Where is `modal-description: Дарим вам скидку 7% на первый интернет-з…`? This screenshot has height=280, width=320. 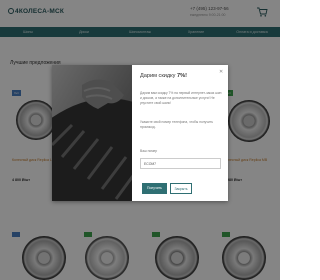 modal-description: Дарим вам скидку 7% на первый интернет-з… is located at coordinates (181, 98).